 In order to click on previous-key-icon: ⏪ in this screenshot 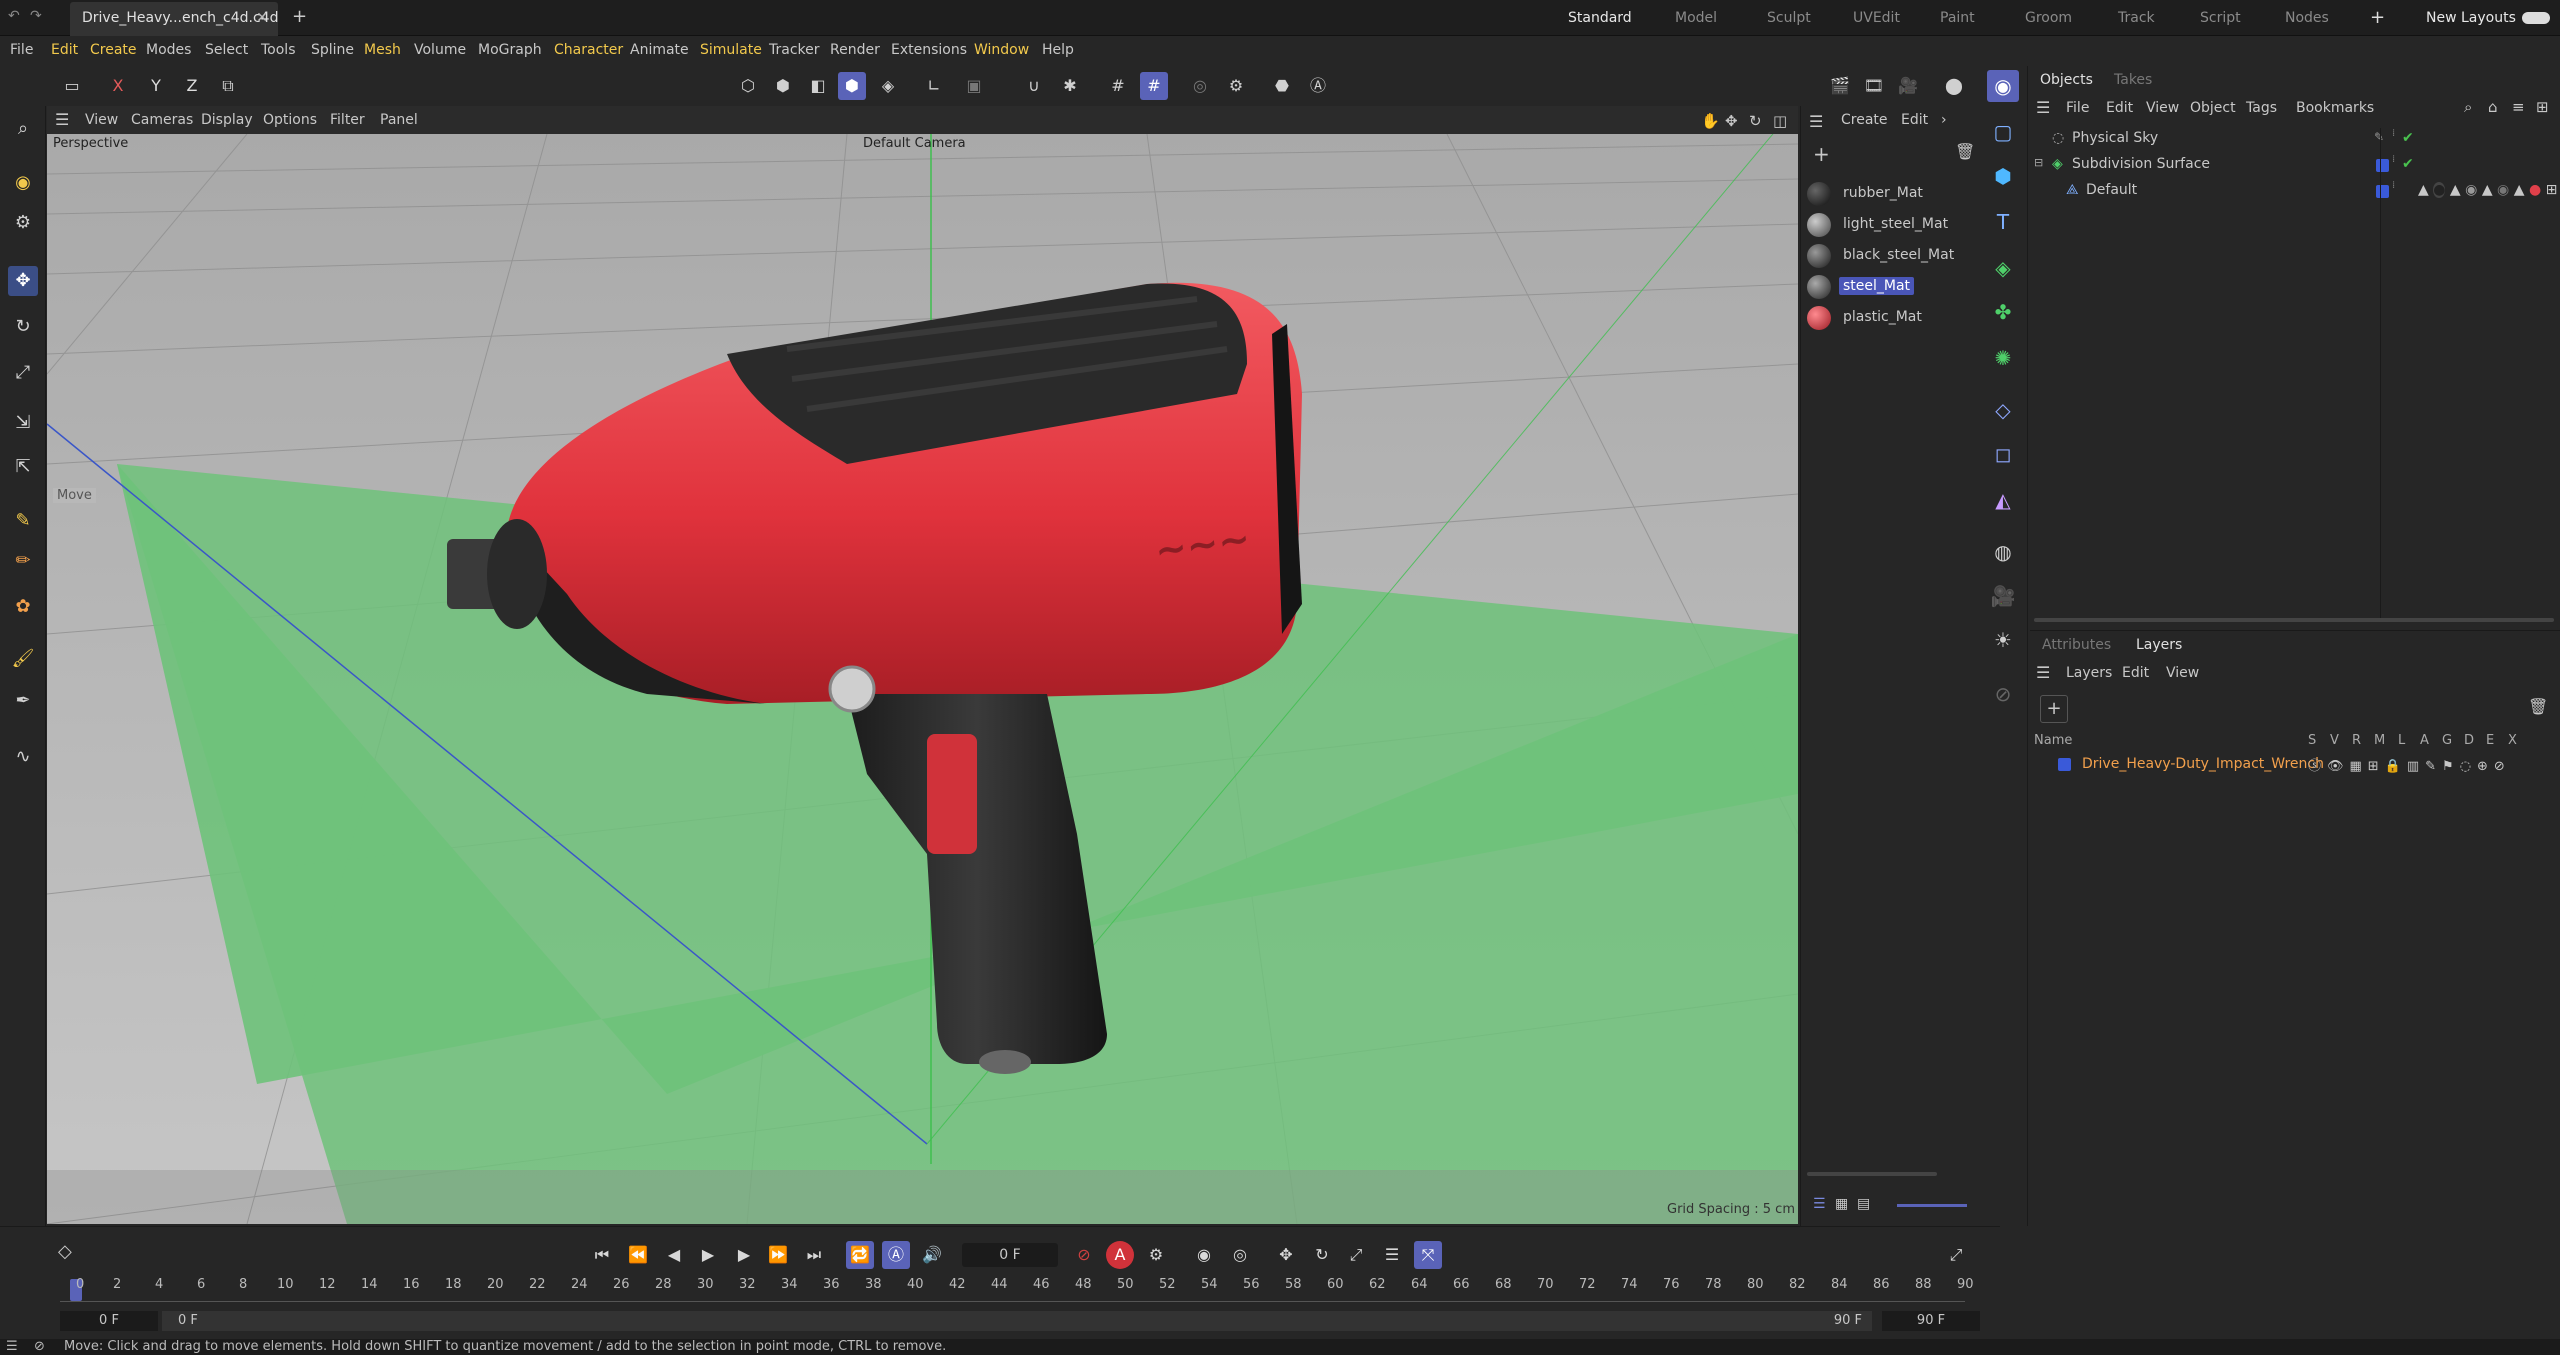, I will do `click(638, 1255)`.